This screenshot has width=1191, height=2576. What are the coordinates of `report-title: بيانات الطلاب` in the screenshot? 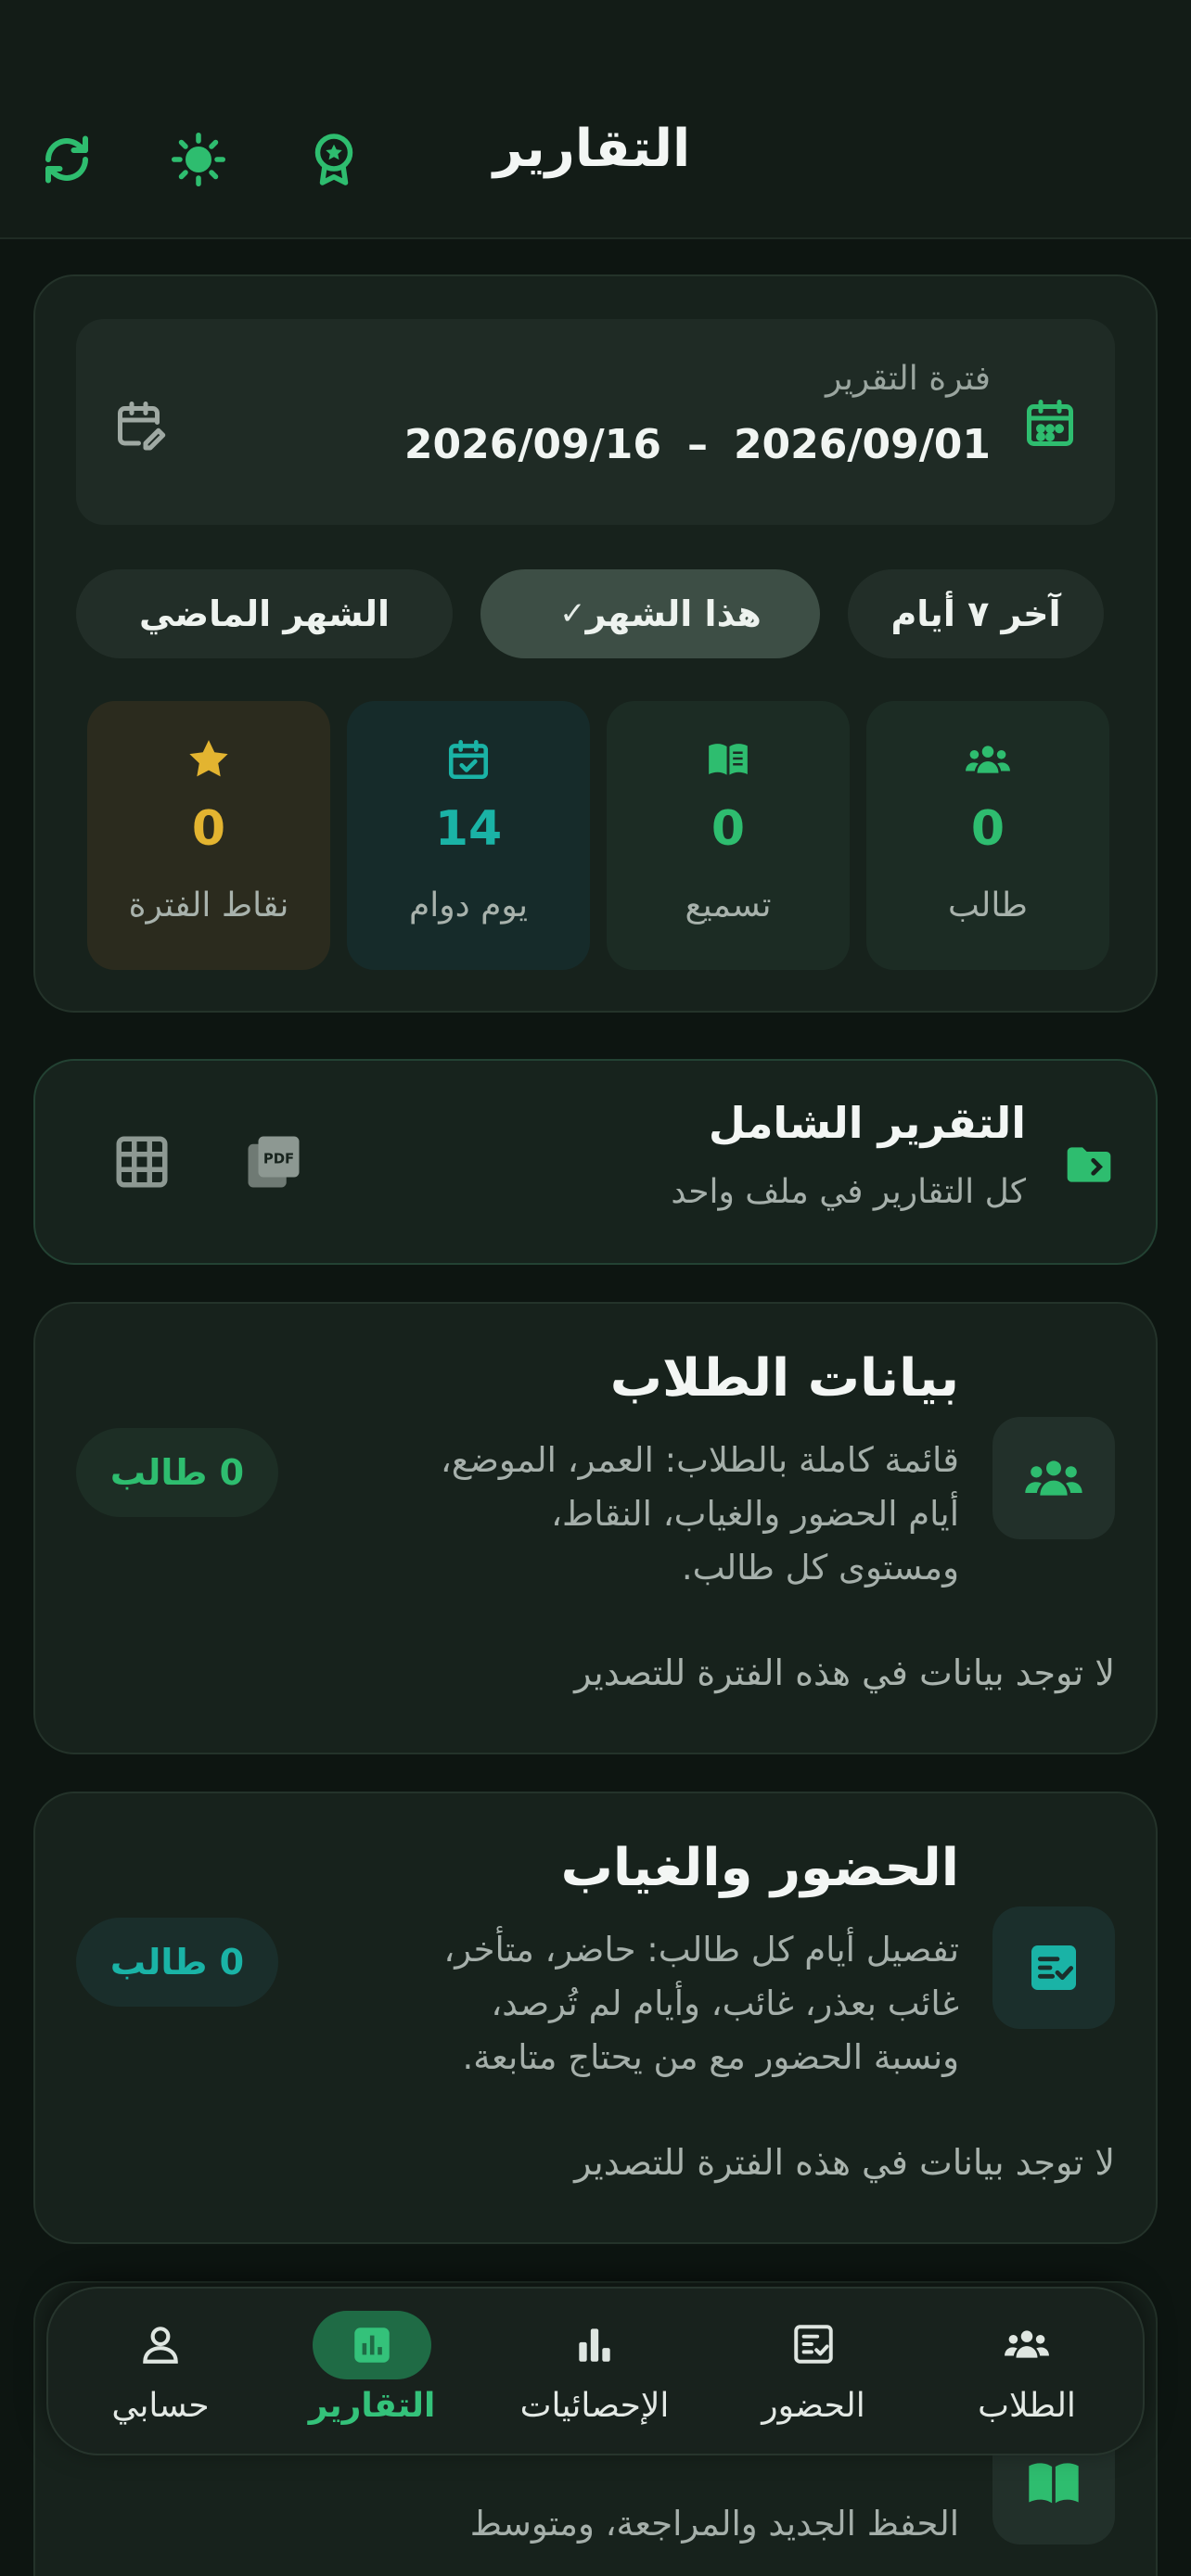 It's located at (784, 1378).